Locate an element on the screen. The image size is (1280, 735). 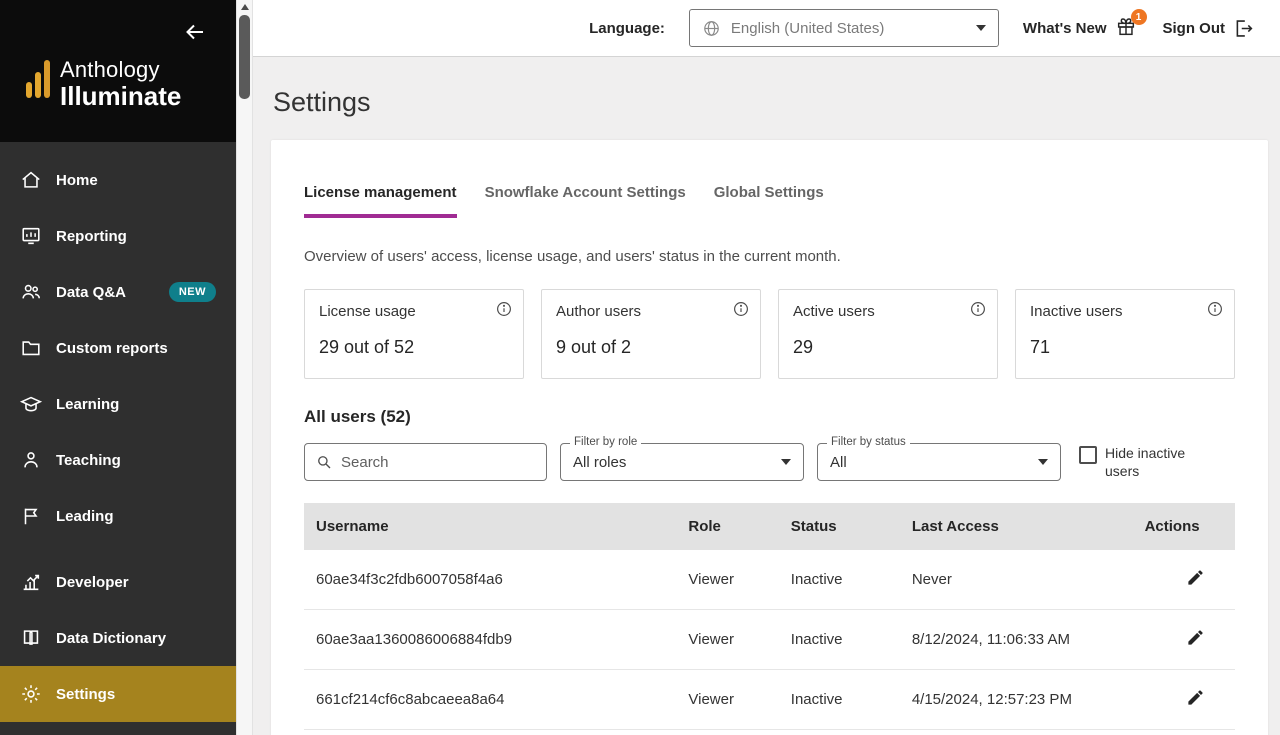
sidebar-item-teaching: Teaching is located at coordinates (118, 460).